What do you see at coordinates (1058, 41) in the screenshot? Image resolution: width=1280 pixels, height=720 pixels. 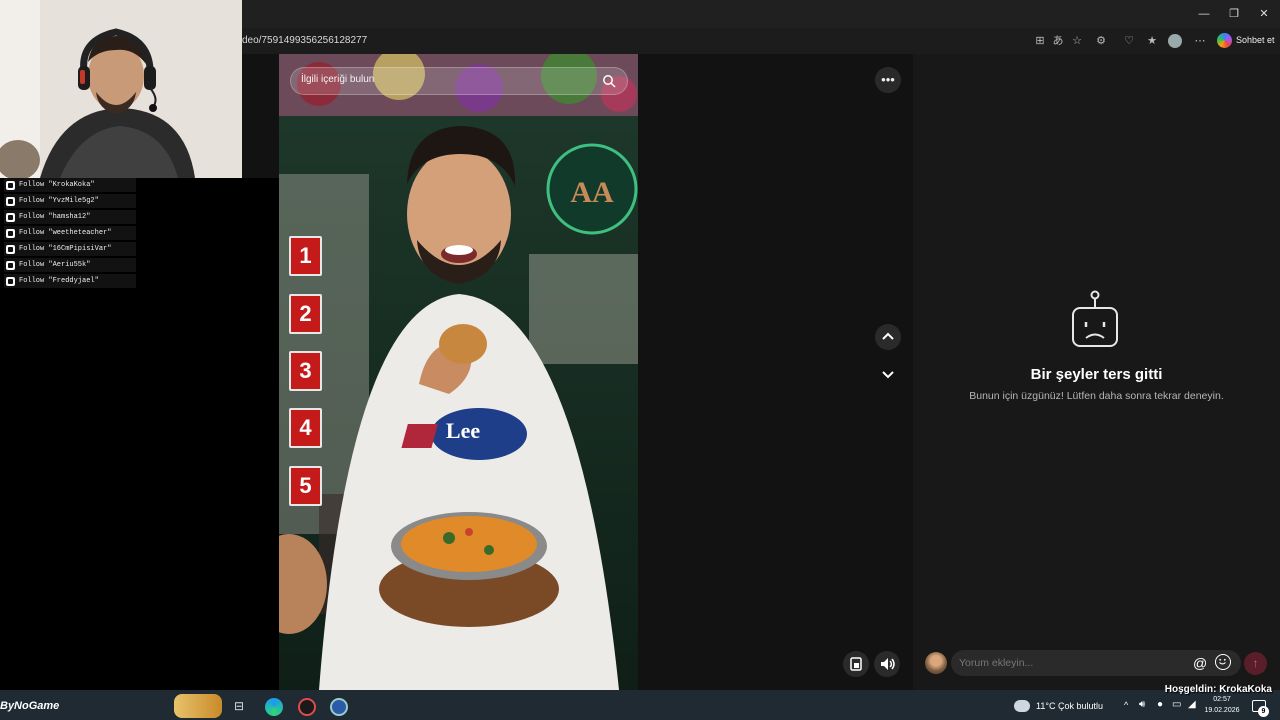 I see `translate-icon: あ` at bounding box center [1058, 41].